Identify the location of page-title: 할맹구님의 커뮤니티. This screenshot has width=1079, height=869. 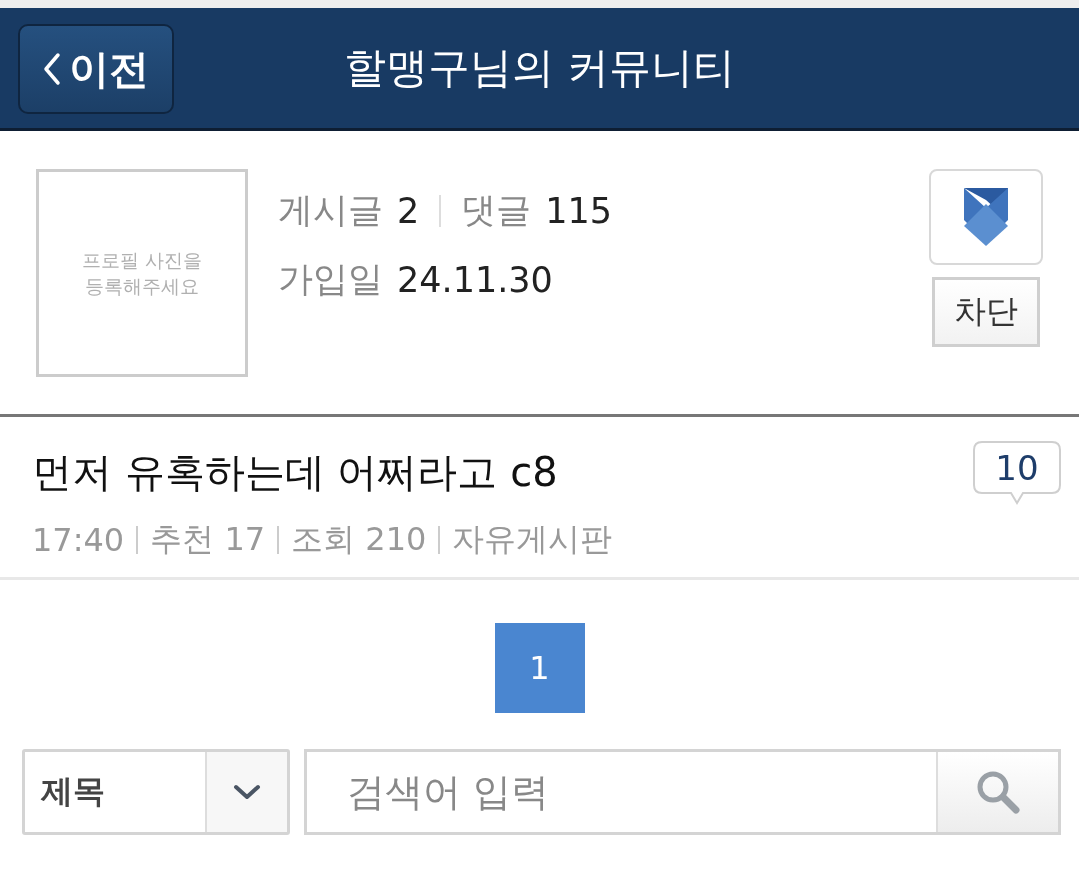
(539, 68).